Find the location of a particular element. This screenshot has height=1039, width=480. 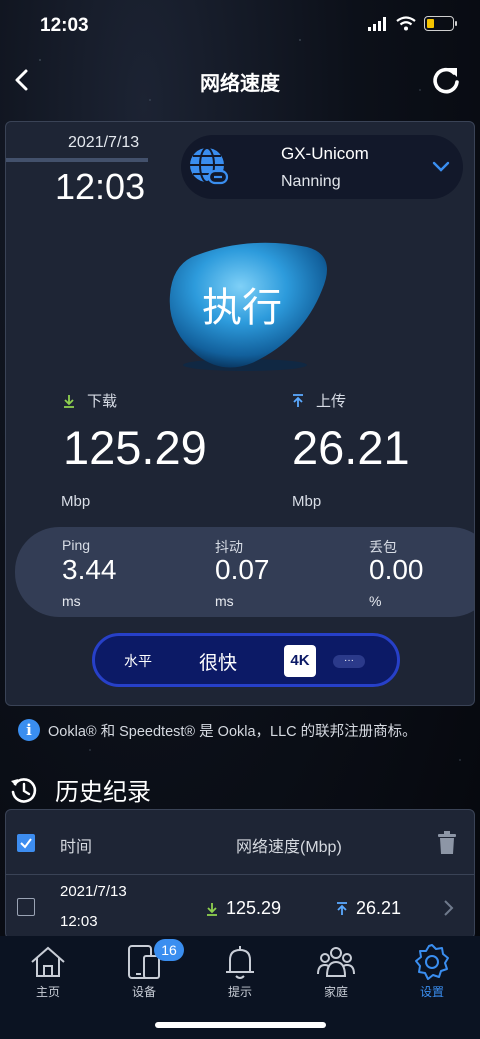

row-download-value: 125.29 is located at coordinates (254, 908).